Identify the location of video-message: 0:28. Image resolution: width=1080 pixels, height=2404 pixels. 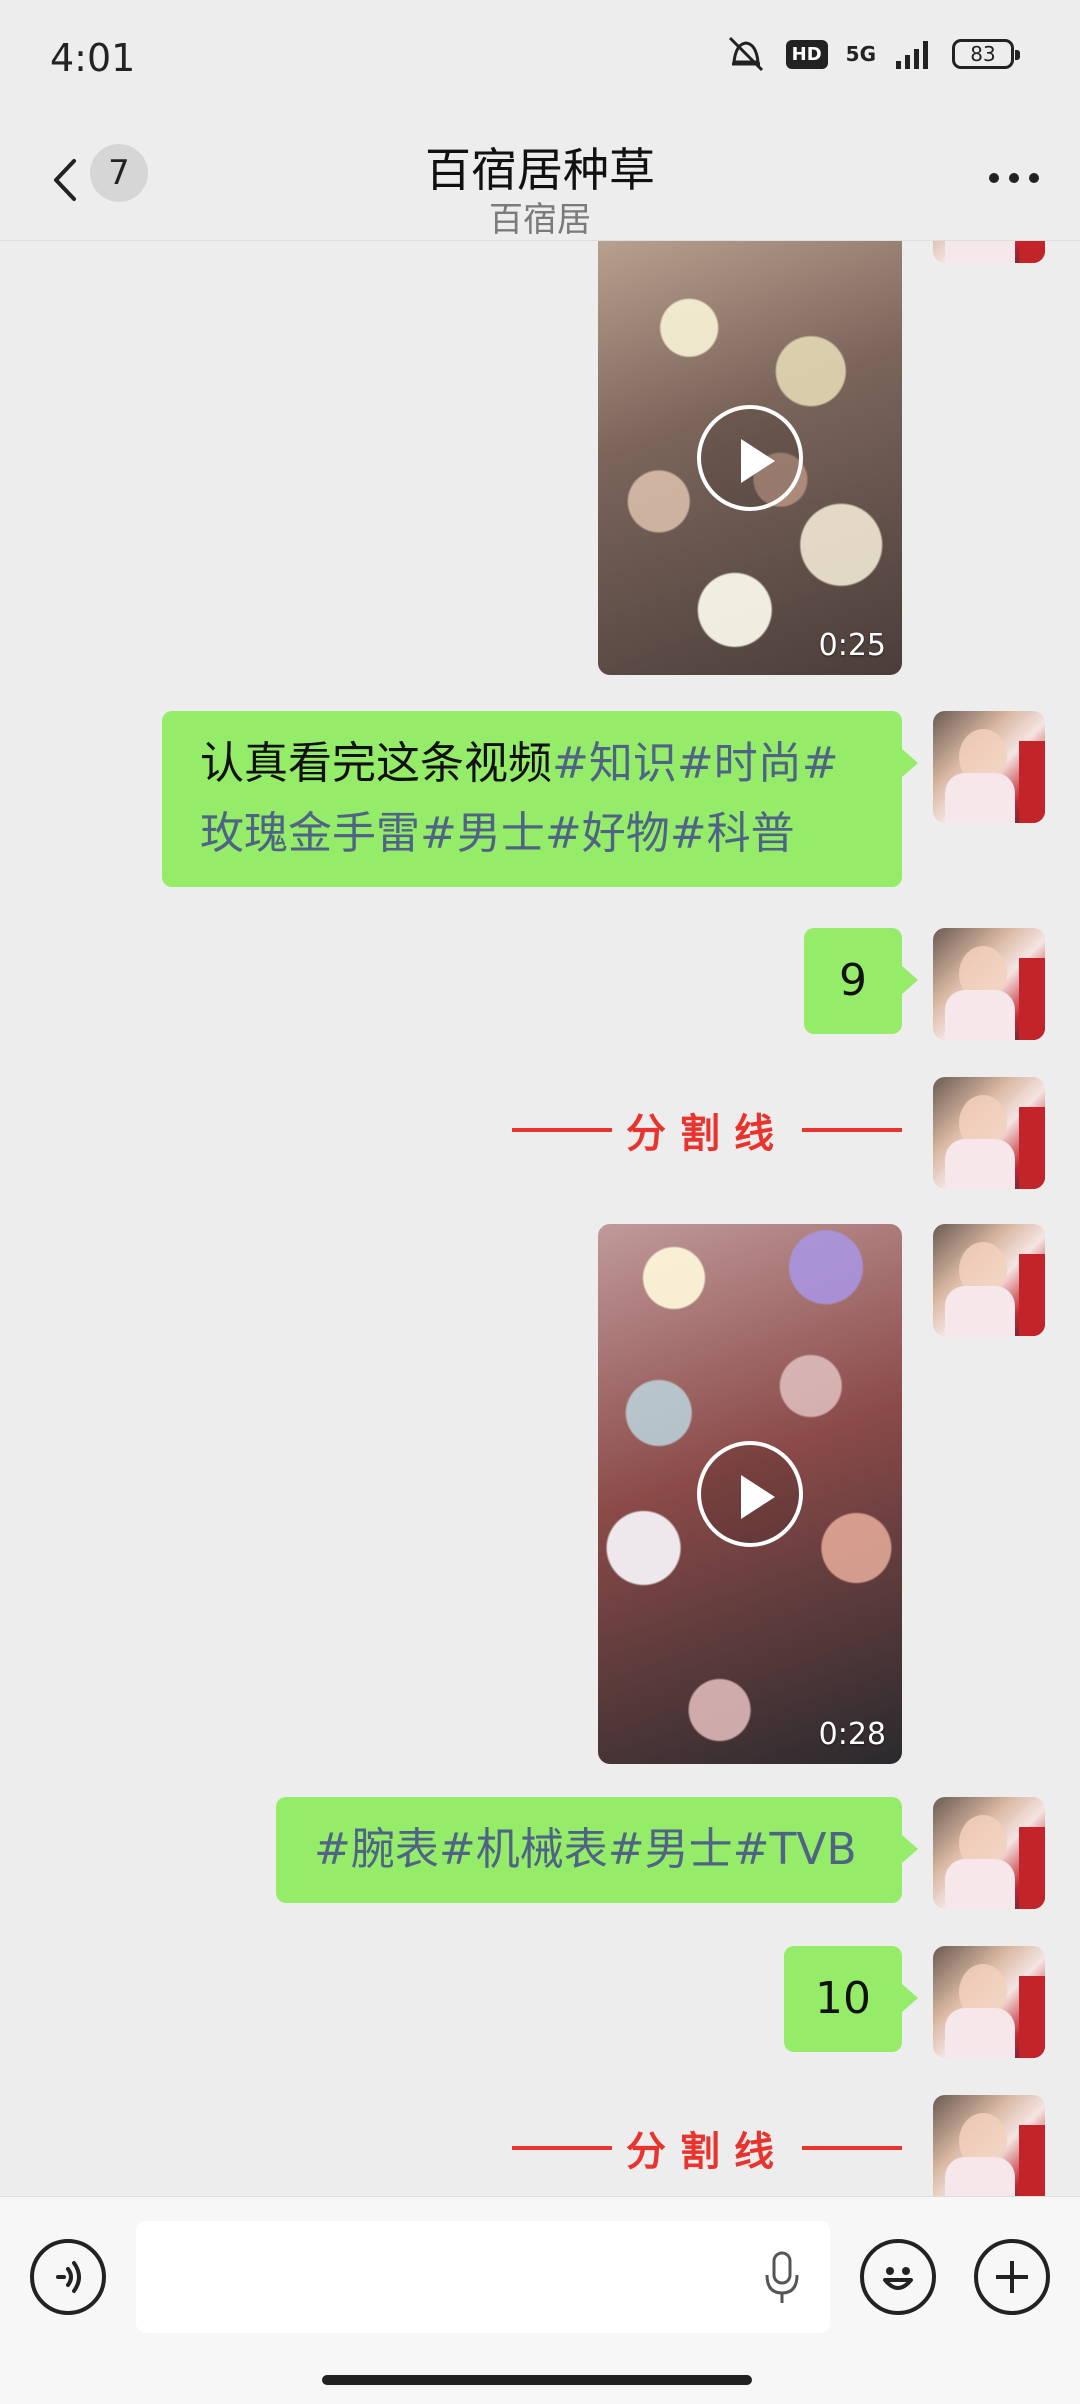
(750, 1494).